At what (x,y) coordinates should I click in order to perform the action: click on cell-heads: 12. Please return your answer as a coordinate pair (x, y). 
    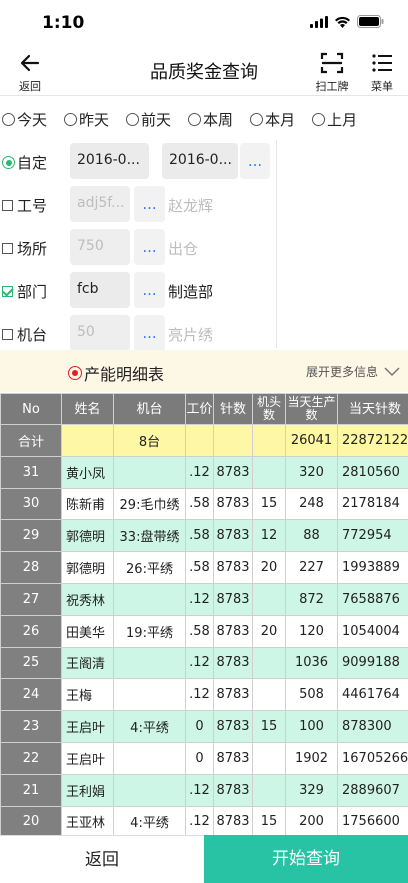
    Looking at the image, I should click on (269, 536).